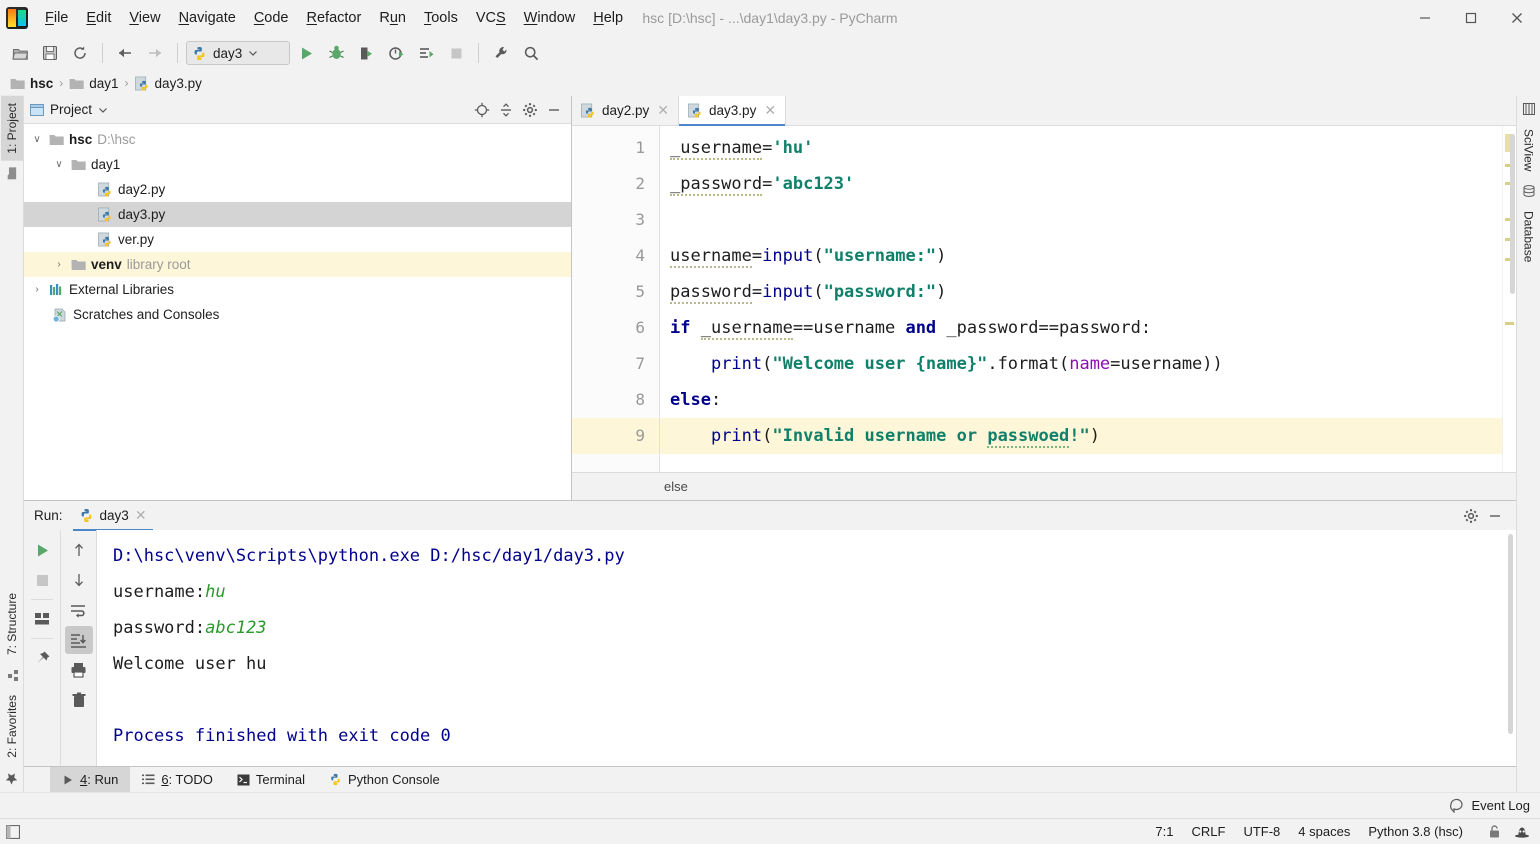 The height and width of the screenshot is (844, 1540). What do you see at coordinates (168, 83) in the screenshot?
I see `breadcrumb-item-day3: day3.py` at bounding box center [168, 83].